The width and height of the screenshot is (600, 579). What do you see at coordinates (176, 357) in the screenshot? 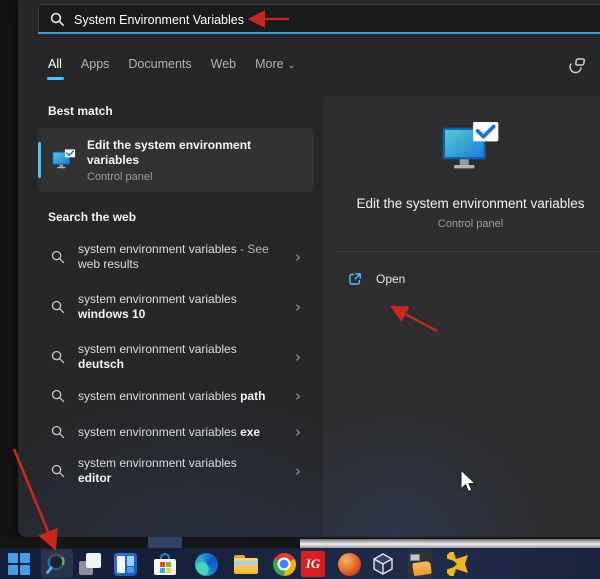
I see `web-suggestion-item: system environment variables deutsch ›` at bounding box center [176, 357].